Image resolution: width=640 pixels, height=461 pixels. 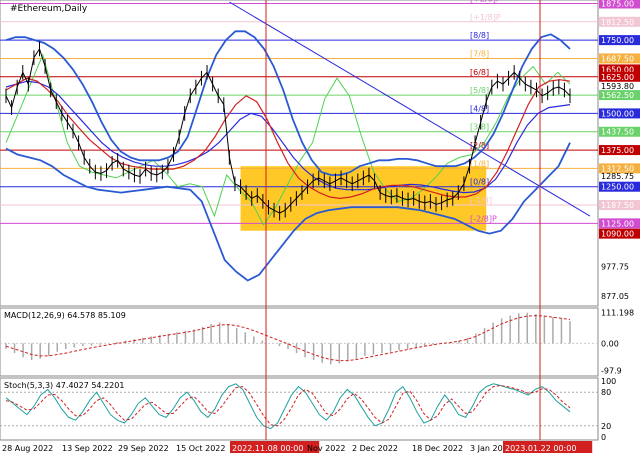 I want to click on murrey-level-label: [-1/8], so click(x=481, y=200).